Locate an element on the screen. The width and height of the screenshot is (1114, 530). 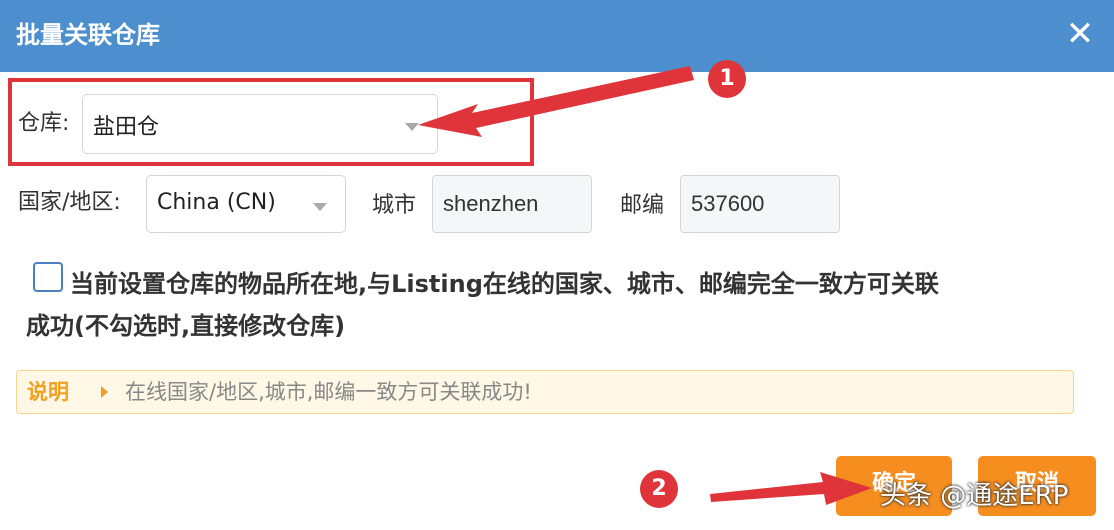
badge-1: 1 is located at coordinates (727, 79).